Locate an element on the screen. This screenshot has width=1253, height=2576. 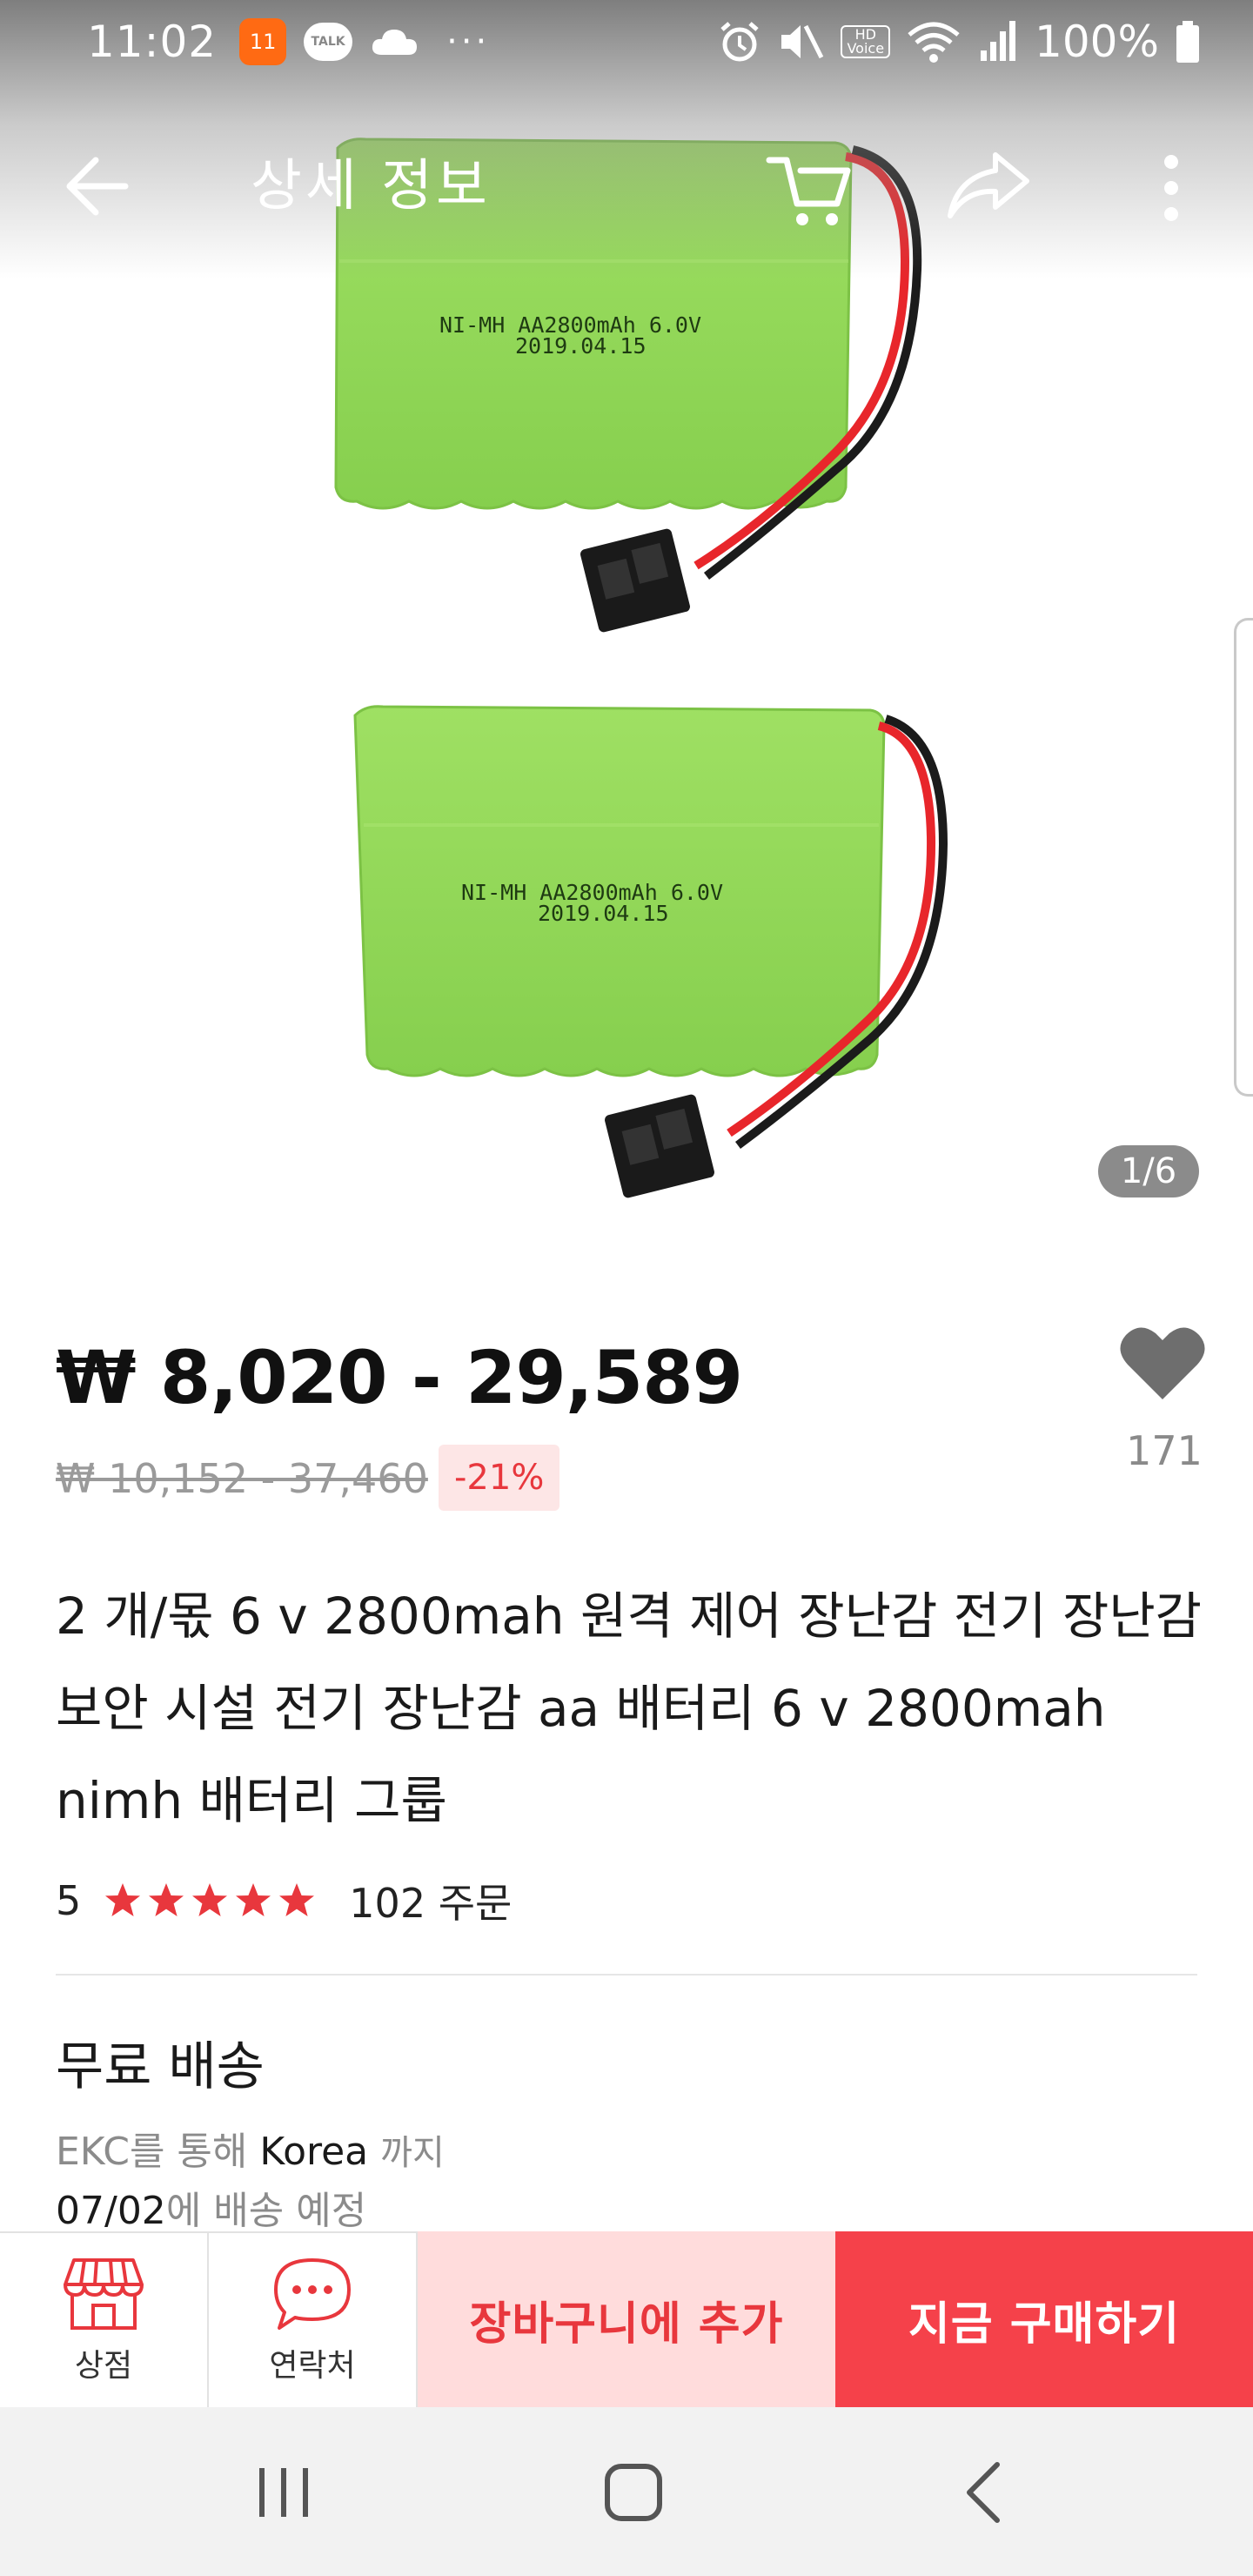
nav-back-icon is located at coordinates (983, 2492).